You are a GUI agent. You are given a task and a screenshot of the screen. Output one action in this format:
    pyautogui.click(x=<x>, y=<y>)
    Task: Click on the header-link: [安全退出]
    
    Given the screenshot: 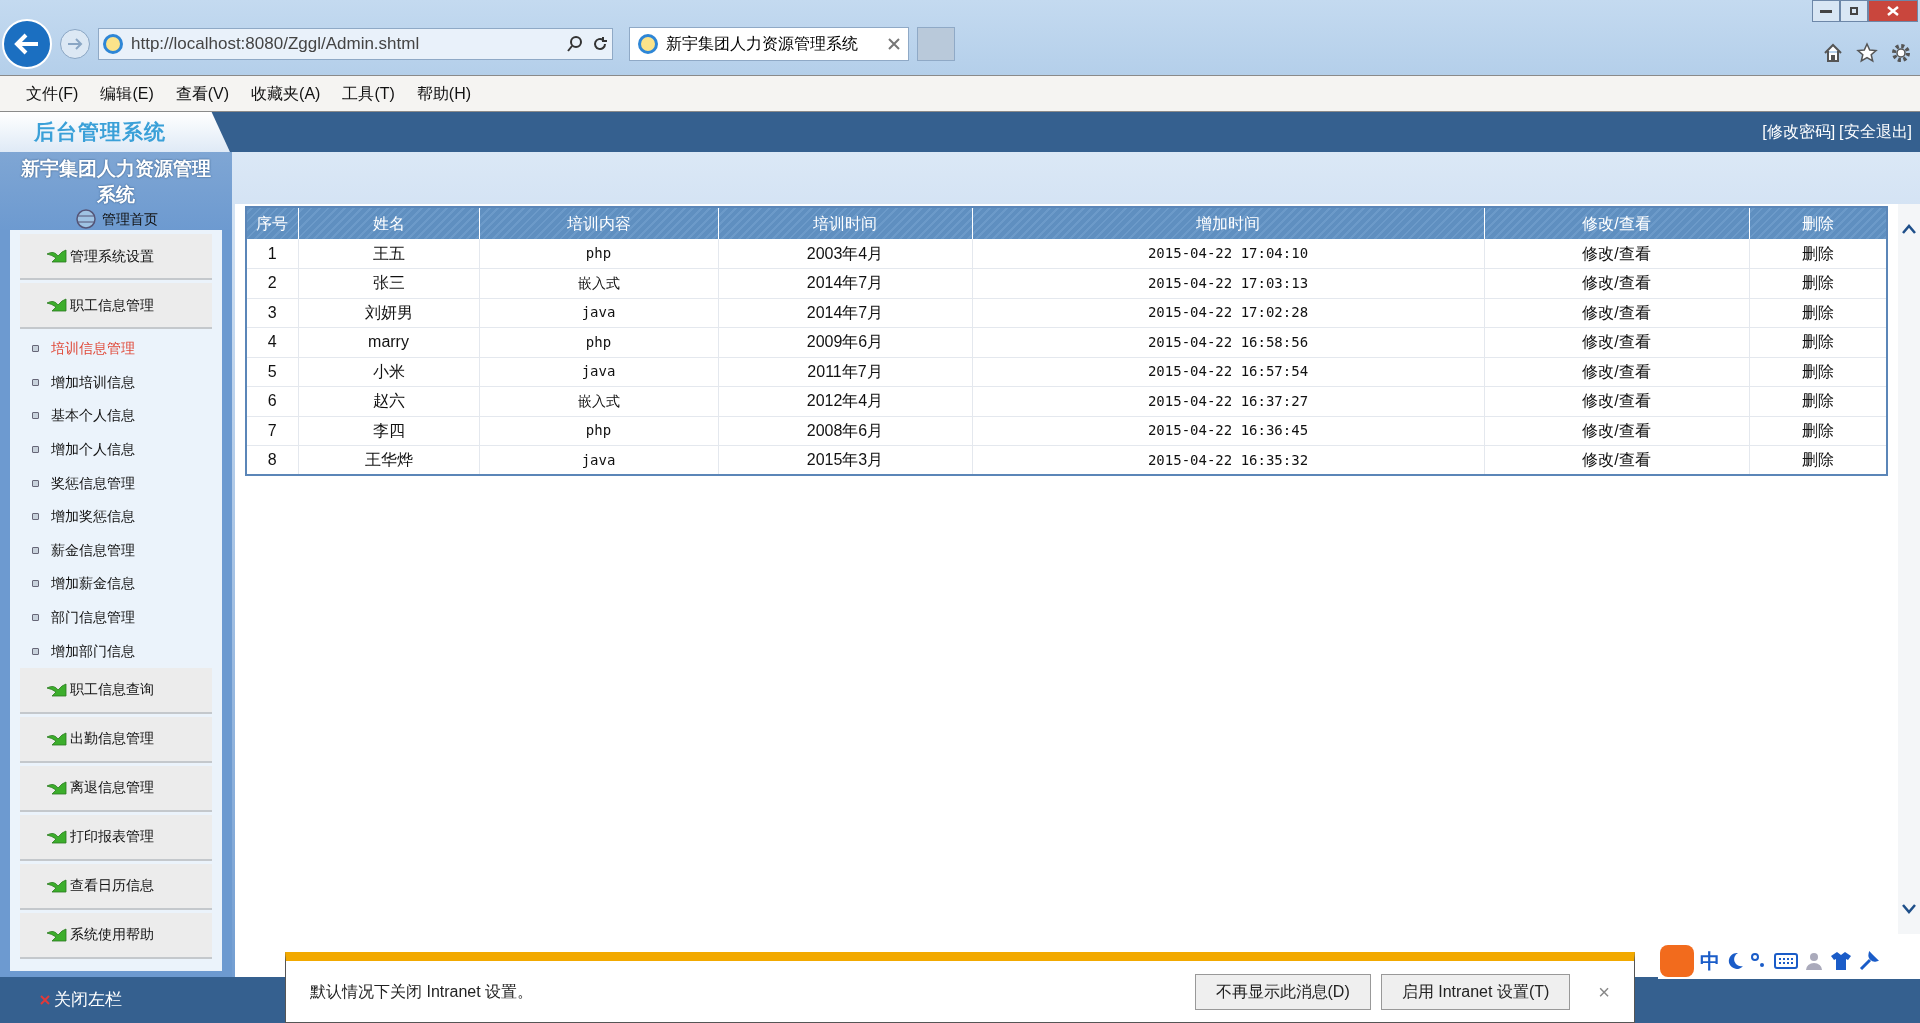 What is the action you would take?
    pyautogui.click(x=1875, y=132)
    